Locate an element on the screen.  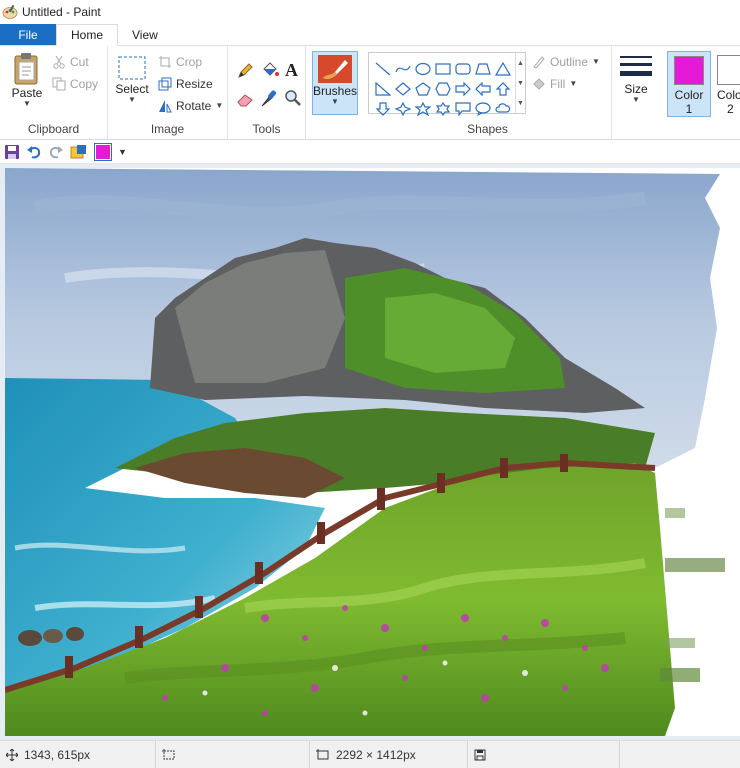
shape-fill-icon is located at coordinates (539, 84).